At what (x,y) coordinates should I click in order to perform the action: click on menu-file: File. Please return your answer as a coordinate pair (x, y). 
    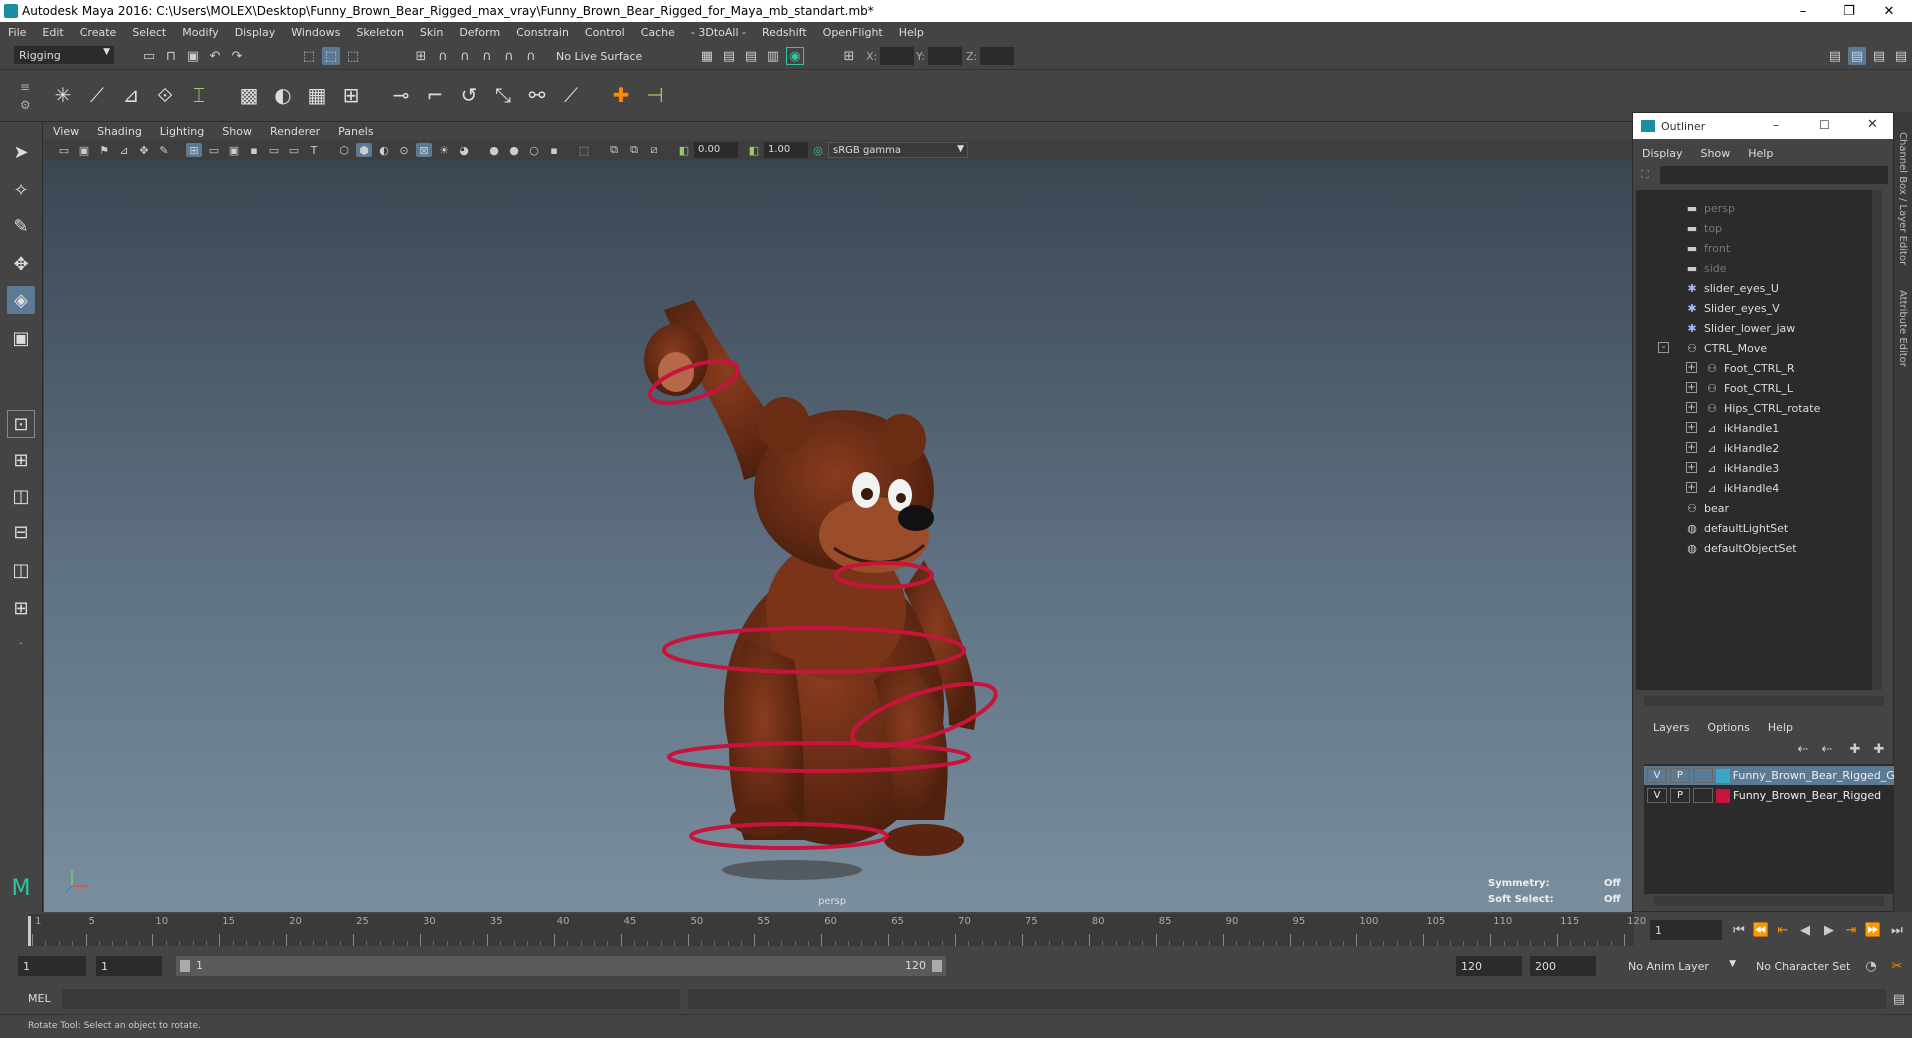
    Looking at the image, I should click on (17, 32).